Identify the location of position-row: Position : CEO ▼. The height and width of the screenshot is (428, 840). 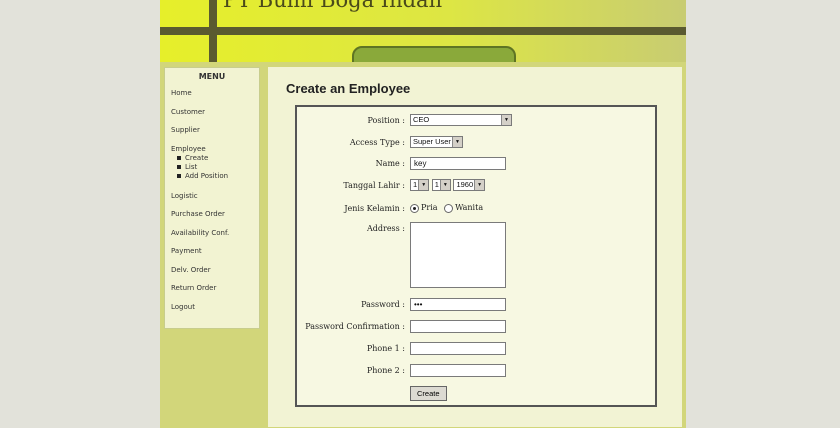
(476, 122).